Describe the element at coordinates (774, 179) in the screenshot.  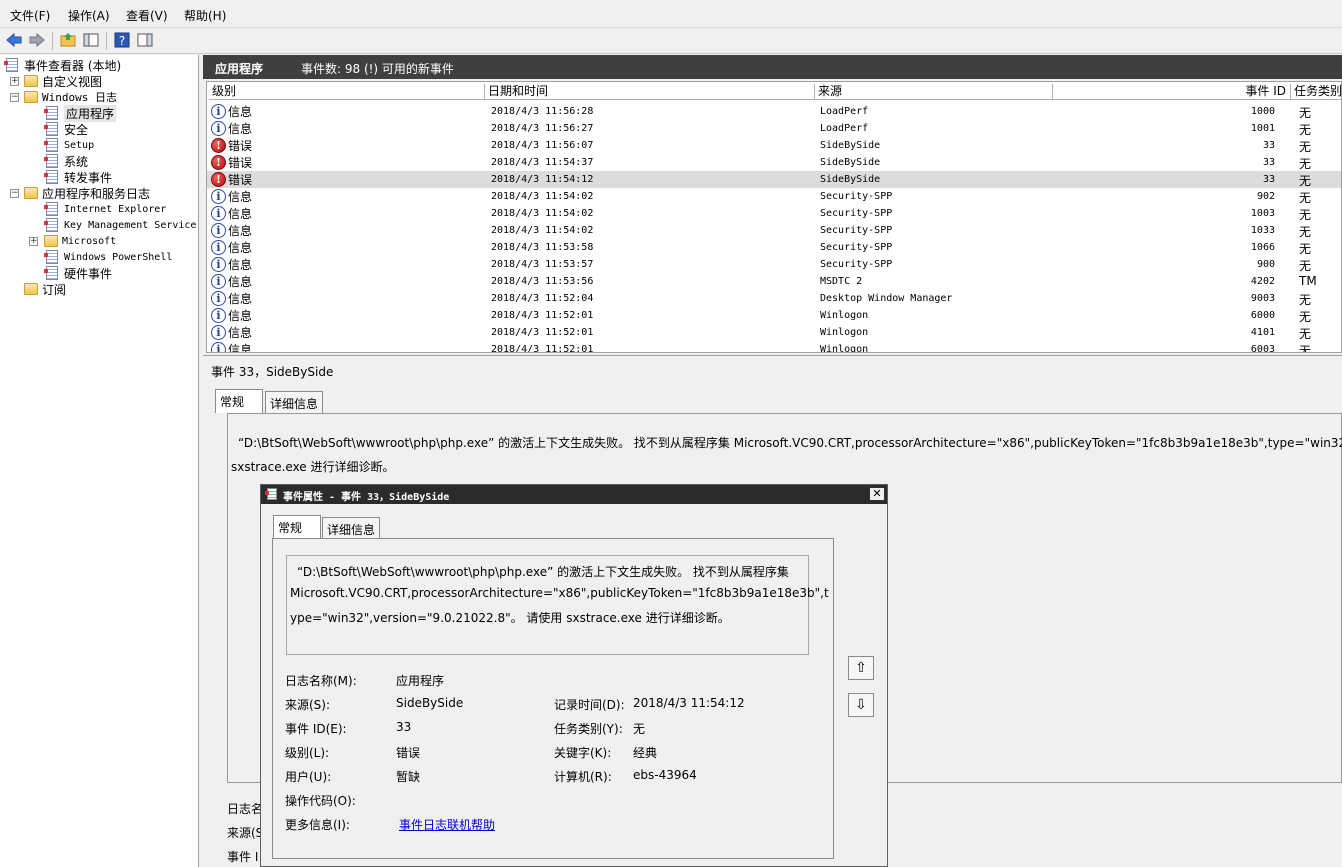
I see `event-row: ! 错误 2018/4/3 11:54:12 SideBySide 33 无` at that location.